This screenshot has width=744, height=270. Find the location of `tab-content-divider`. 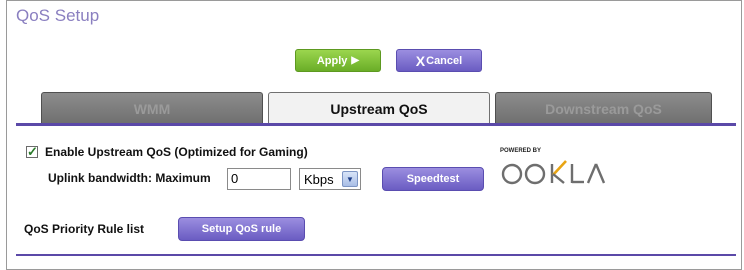

tab-content-divider is located at coordinates (376, 124).